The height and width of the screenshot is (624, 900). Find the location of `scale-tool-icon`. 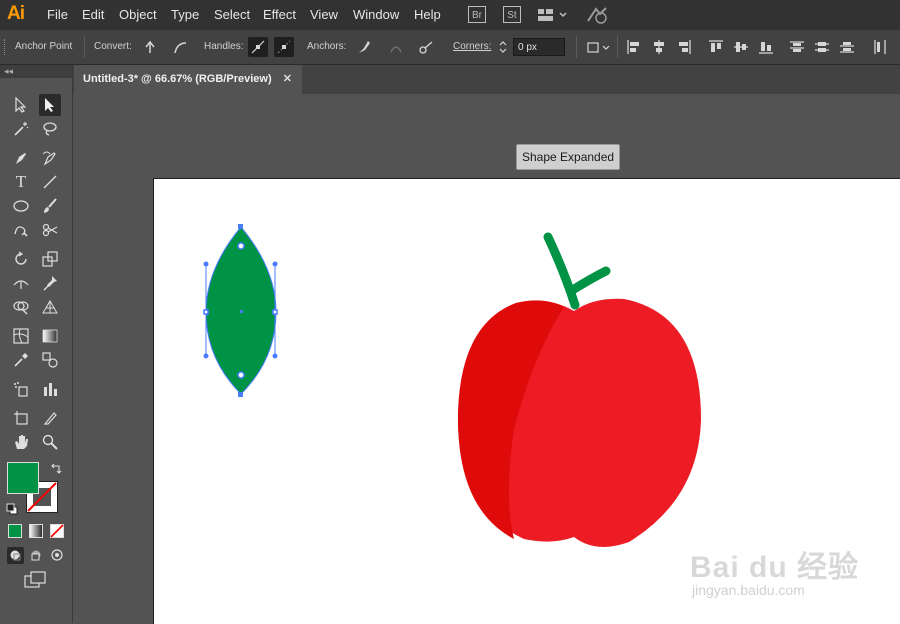

scale-tool-icon is located at coordinates (50, 259).